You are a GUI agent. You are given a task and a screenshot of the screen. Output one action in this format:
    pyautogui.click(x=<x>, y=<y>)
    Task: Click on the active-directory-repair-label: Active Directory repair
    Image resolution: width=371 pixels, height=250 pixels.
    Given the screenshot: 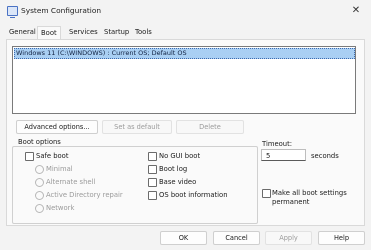 What is the action you would take?
    pyautogui.click(x=84, y=195)
    